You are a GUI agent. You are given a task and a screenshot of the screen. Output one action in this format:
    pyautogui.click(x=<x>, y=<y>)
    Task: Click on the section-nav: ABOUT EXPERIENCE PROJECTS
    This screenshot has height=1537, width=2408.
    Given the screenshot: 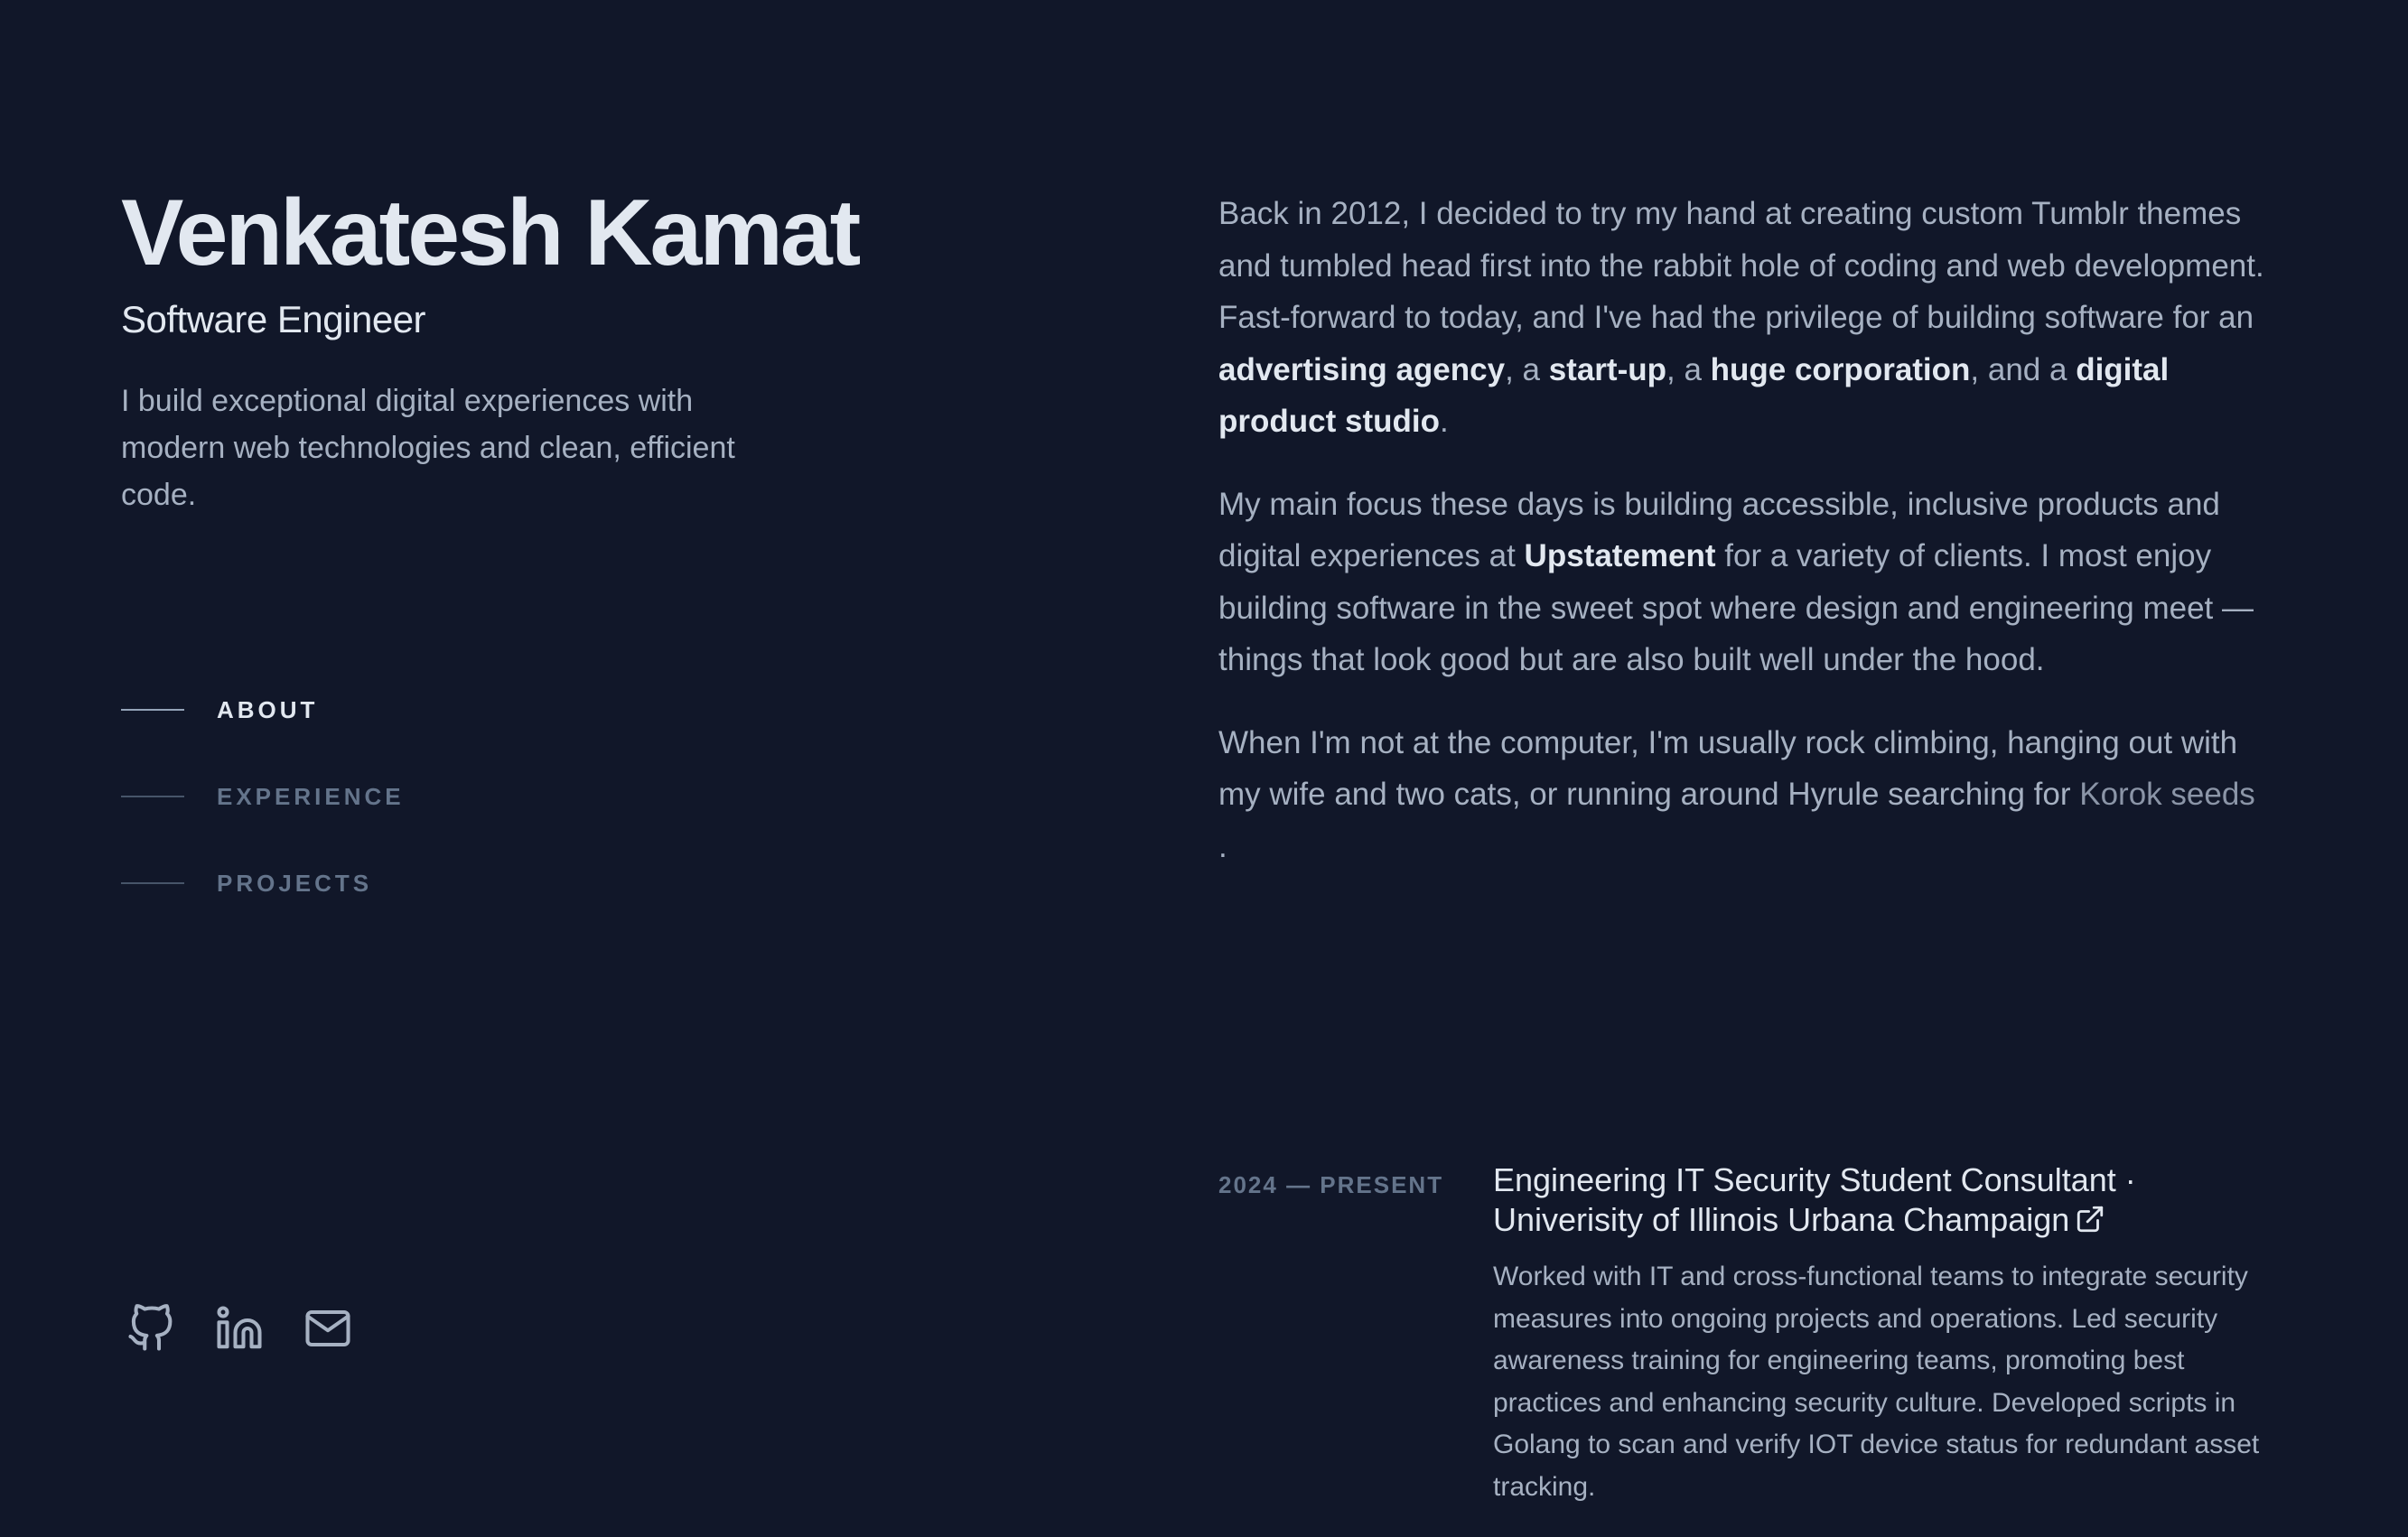 What is the action you would take?
    pyautogui.click(x=263, y=816)
    